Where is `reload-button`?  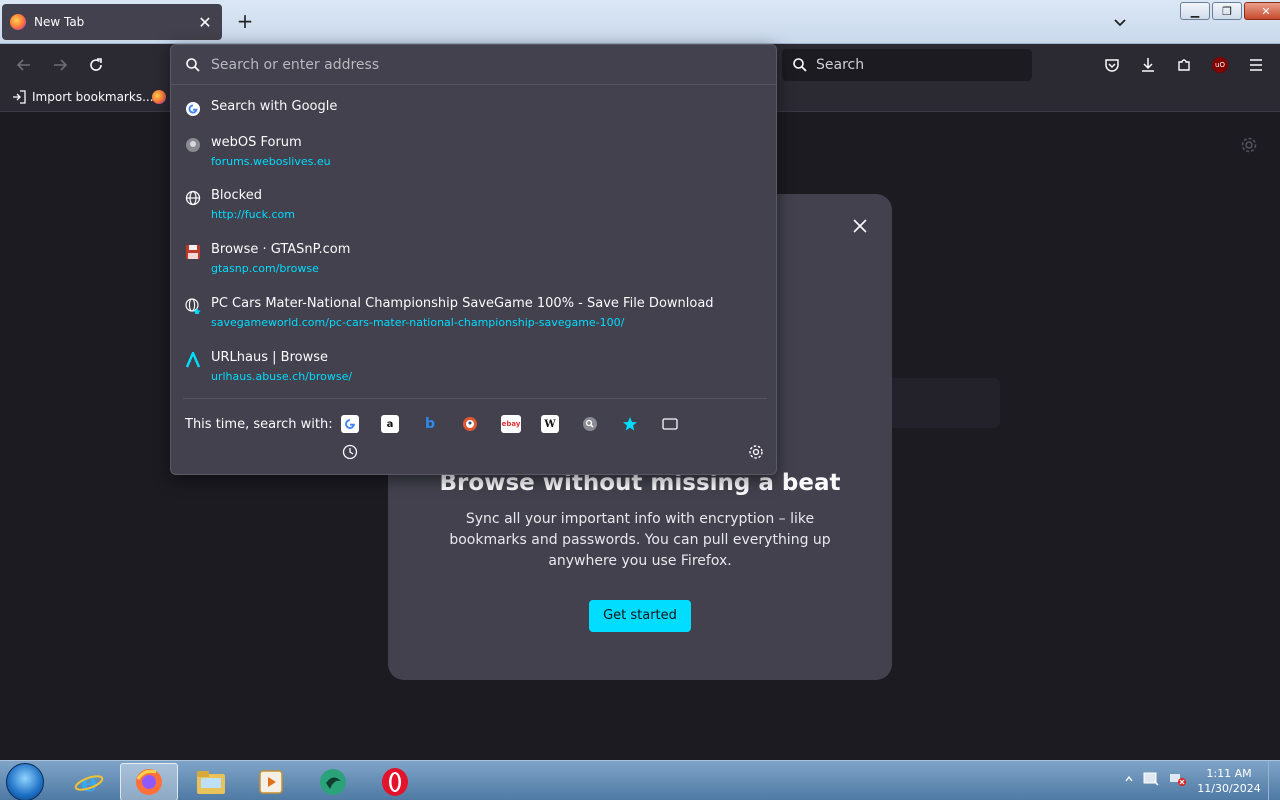
reload-button is located at coordinates (96, 65).